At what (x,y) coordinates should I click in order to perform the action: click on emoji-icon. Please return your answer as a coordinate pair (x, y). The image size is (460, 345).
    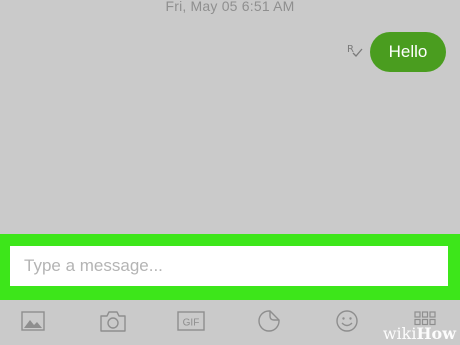
    Looking at the image, I should click on (347, 321).